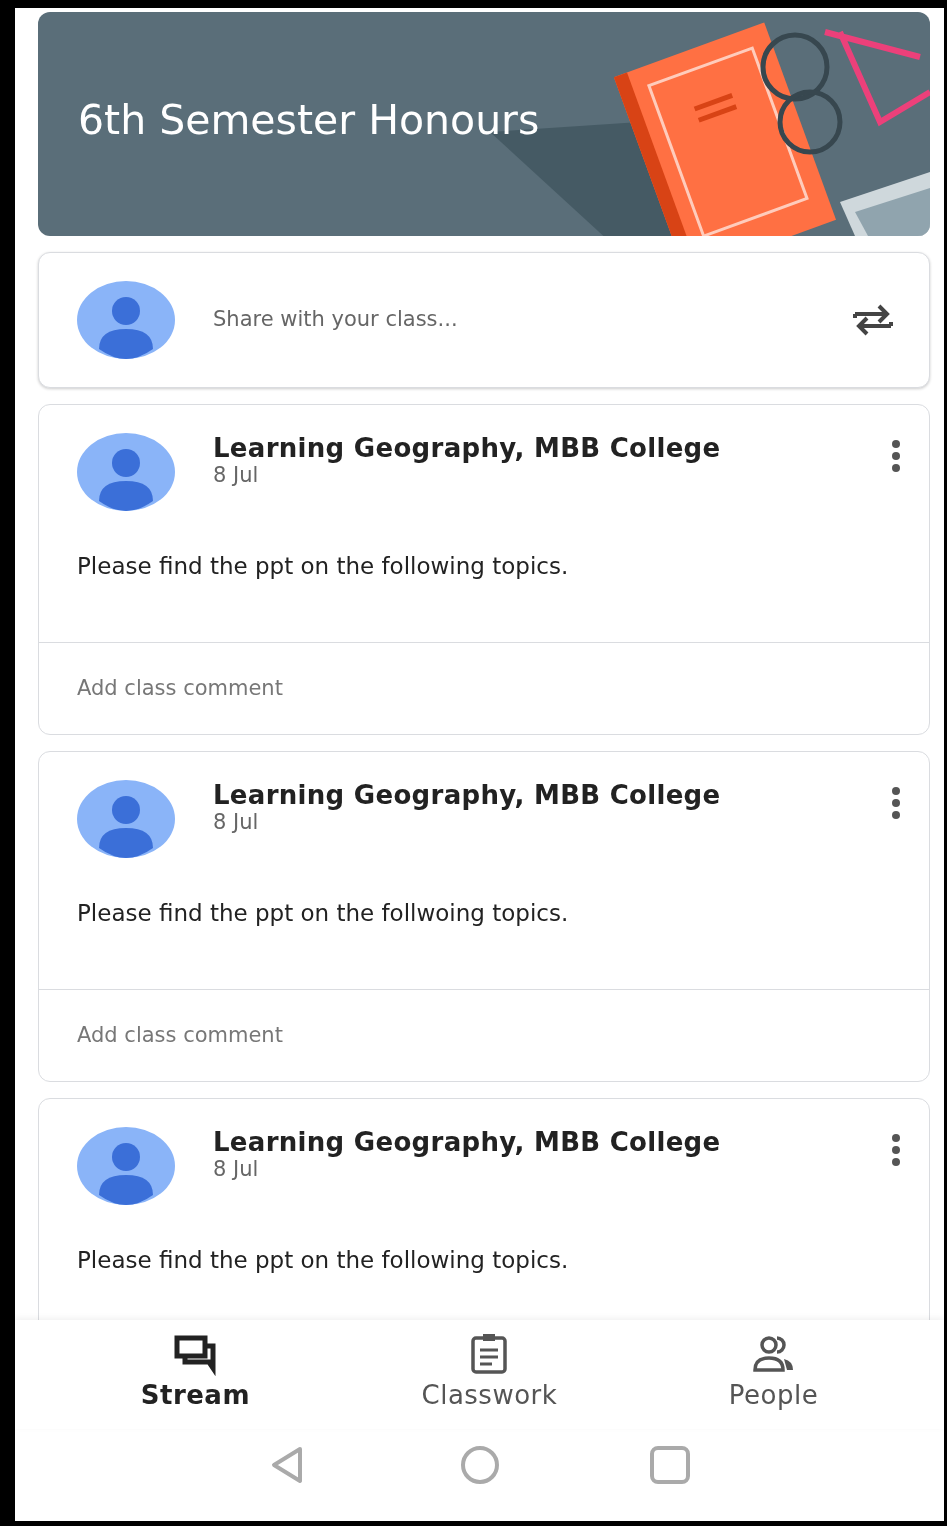 The width and height of the screenshot is (947, 1526). What do you see at coordinates (773, 1373) in the screenshot?
I see `nav-tab: People` at bounding box center [773, 1373].